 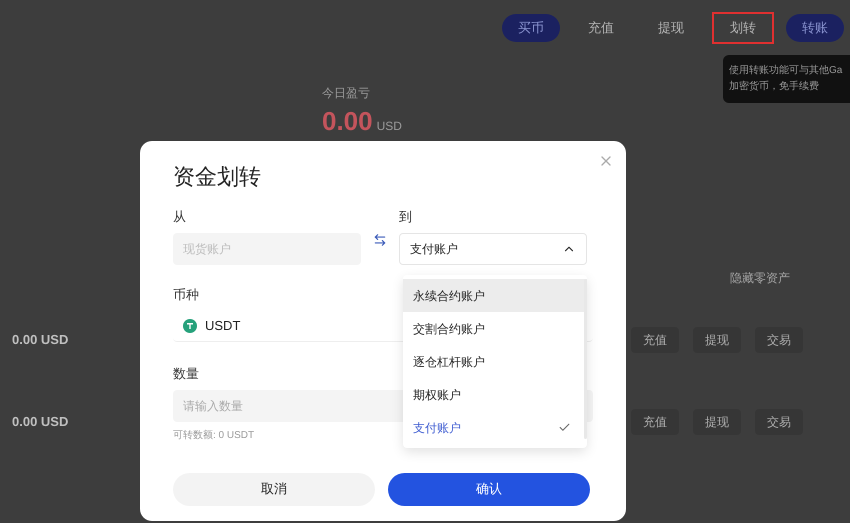 I want to click on top-action-button: 充值, so click(x=601, y=28).